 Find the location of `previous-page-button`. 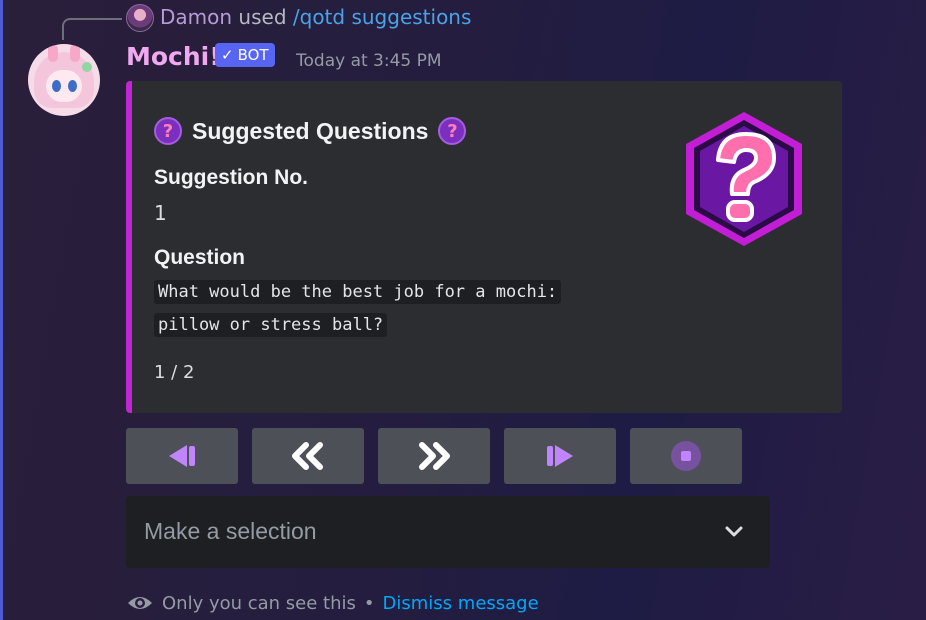

previous-page-button is located at coordinates (308, 456).